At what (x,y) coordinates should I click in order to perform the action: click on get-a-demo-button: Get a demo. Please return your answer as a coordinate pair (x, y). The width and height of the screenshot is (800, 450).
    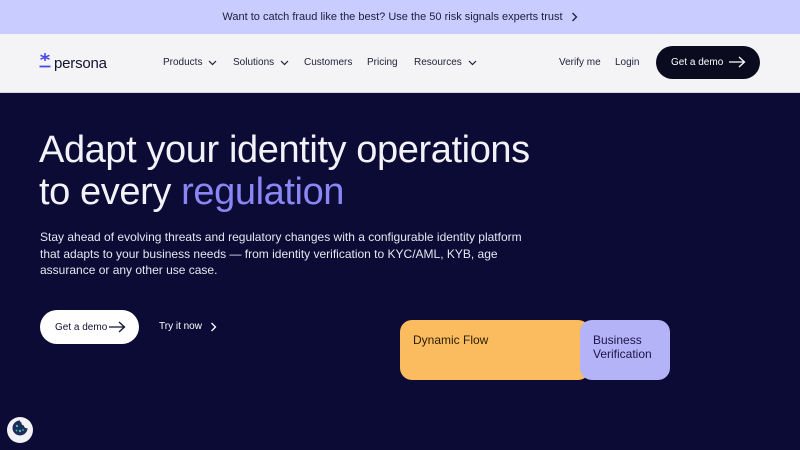
    Looking at the image, I should click on (708, 62).